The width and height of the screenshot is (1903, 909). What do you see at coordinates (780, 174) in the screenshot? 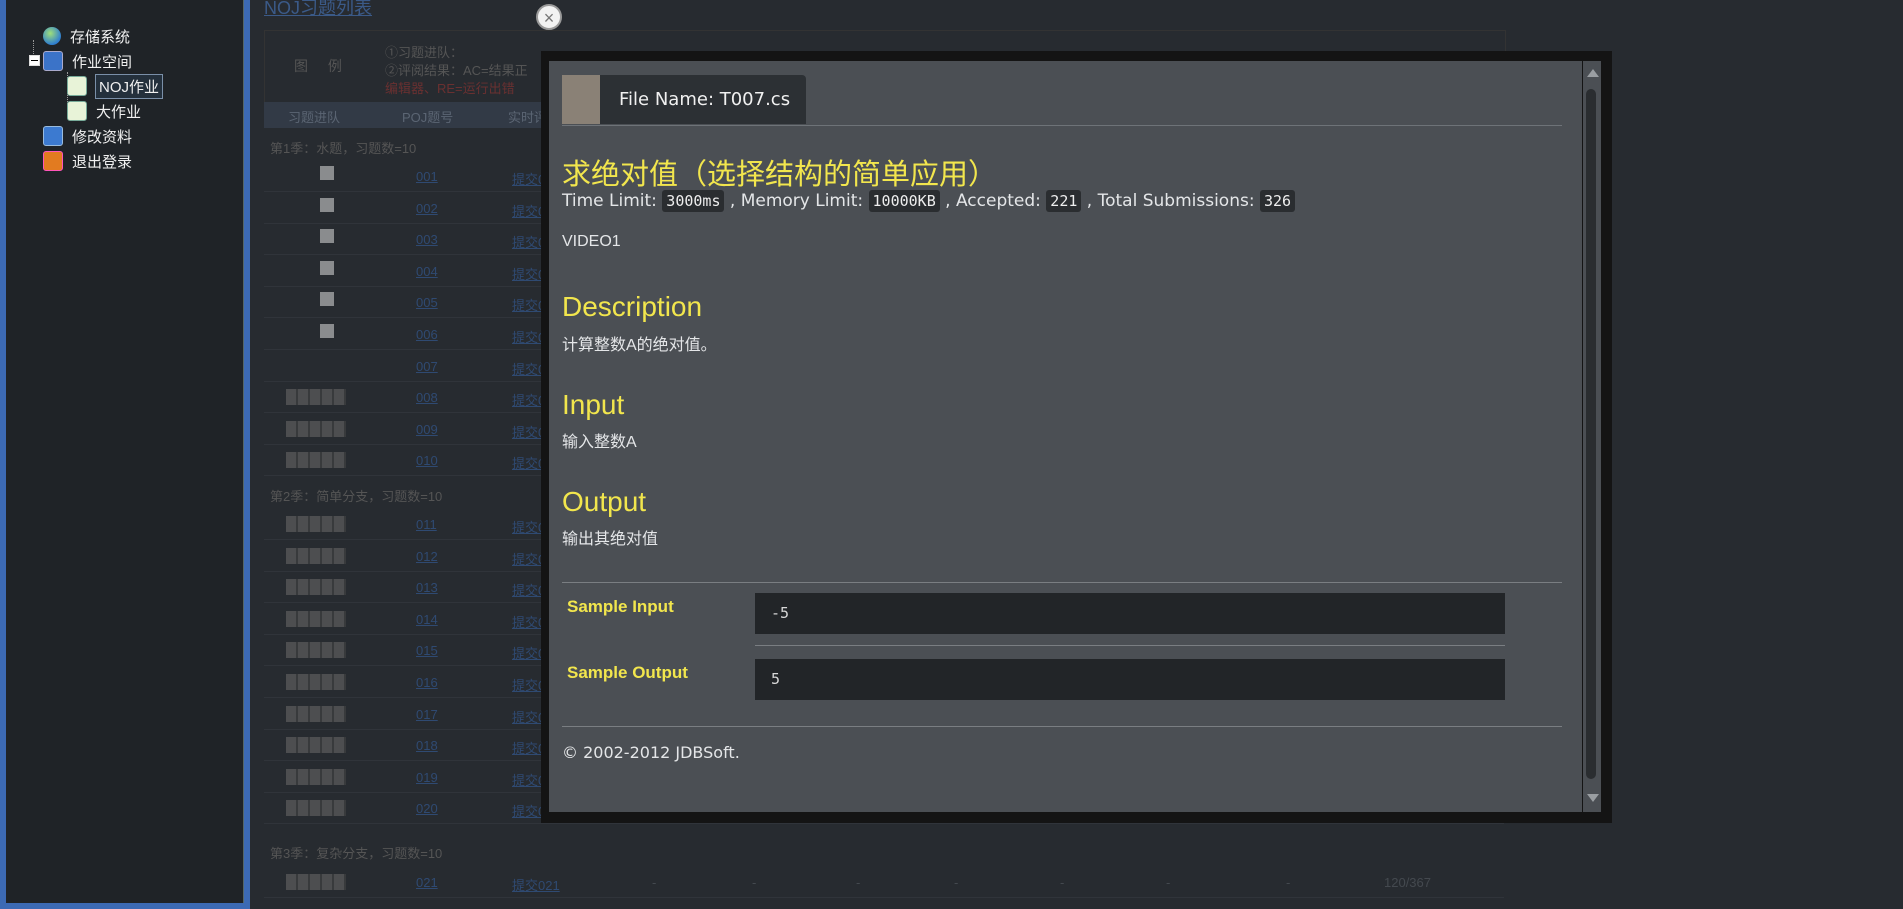
I see `problem-title: 求绝对值（选择结构的简单应用）` at bounding box center [780, 174].